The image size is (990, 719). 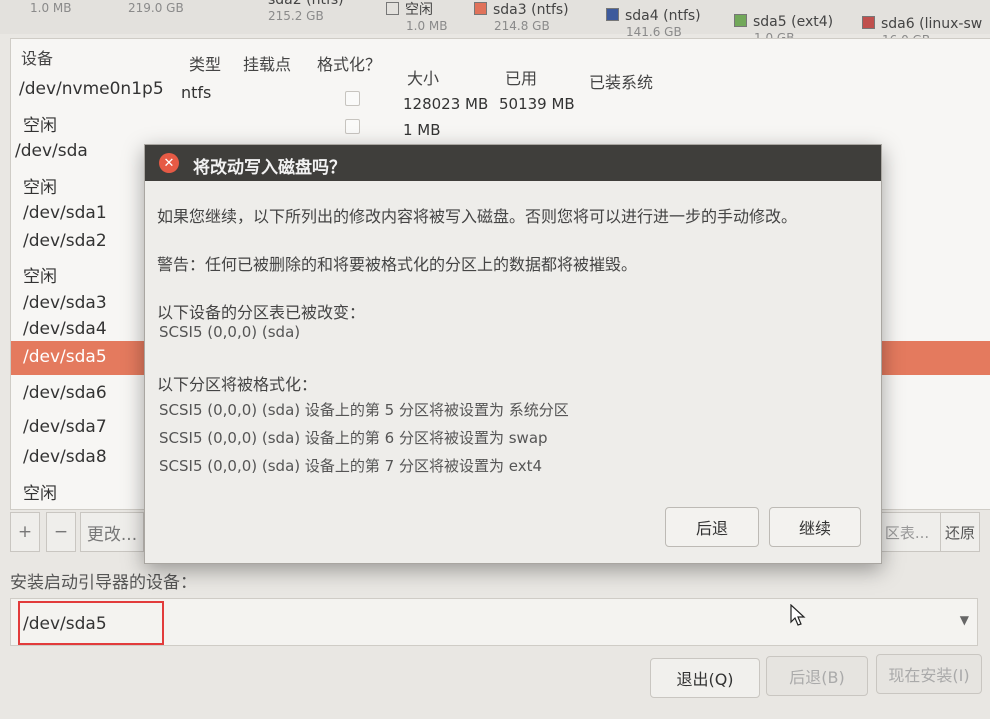 I want to click on add-partition-button: +, so click(x=25, y=532).